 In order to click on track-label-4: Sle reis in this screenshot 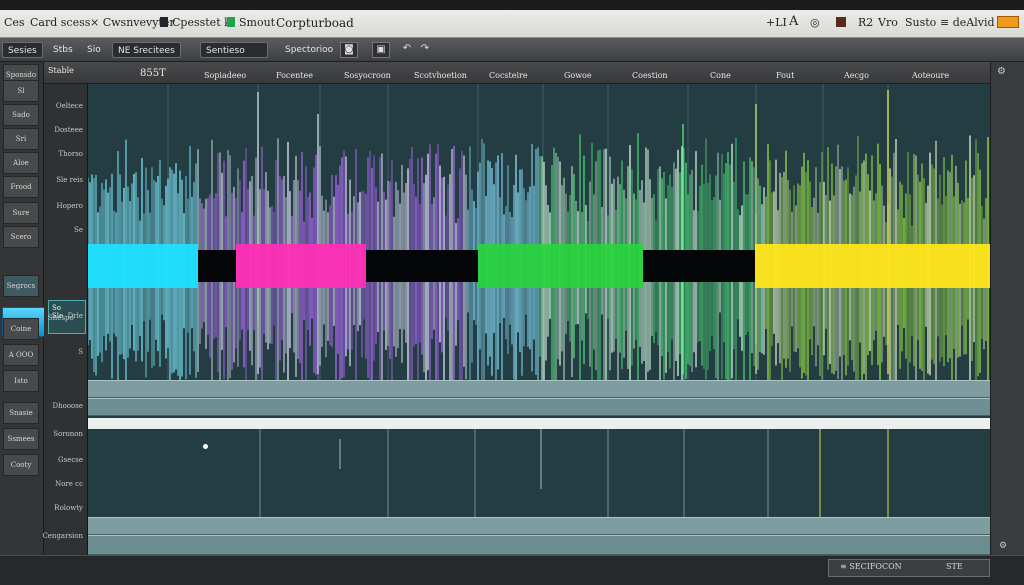, I will do `click(69, 180)`.